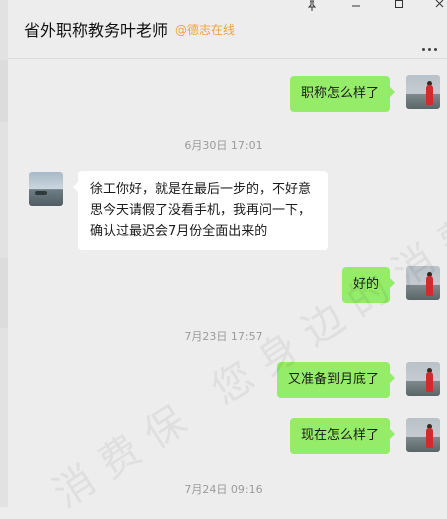  I want to click on close-icon, so click(439, 7).